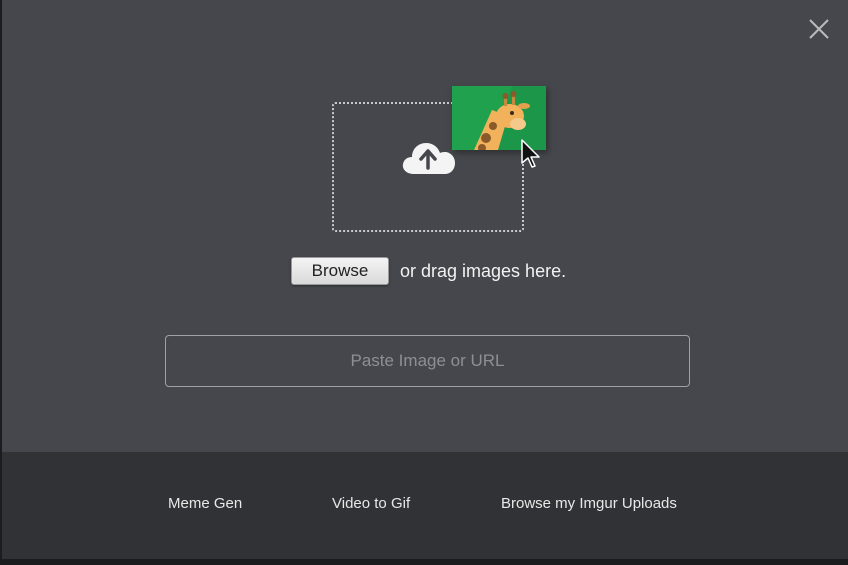 The image size is (848, 565). I want to click on close-button, so click(819, 29).